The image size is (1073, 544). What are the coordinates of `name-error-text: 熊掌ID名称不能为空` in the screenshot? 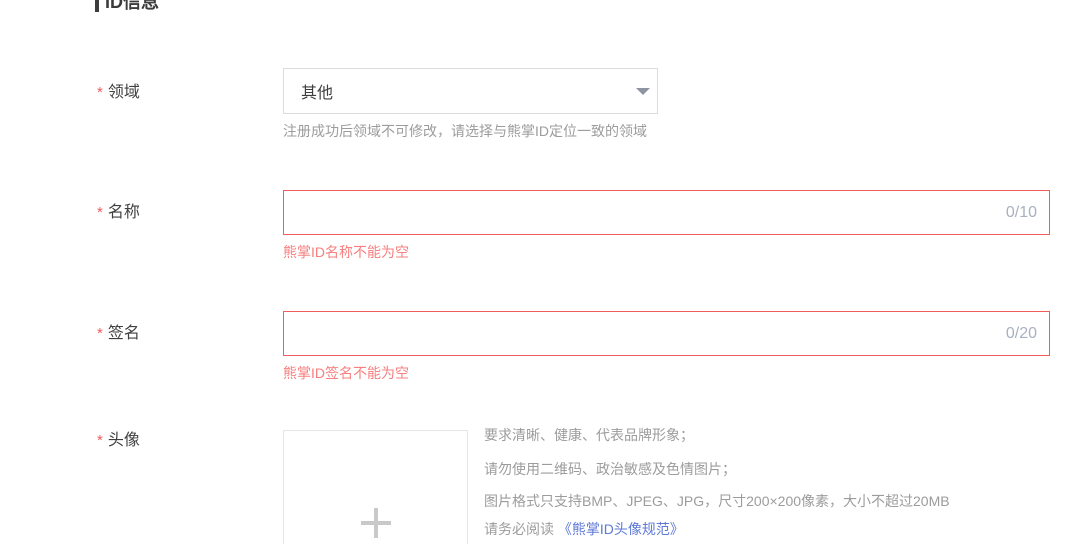 It's located at (346, 252).